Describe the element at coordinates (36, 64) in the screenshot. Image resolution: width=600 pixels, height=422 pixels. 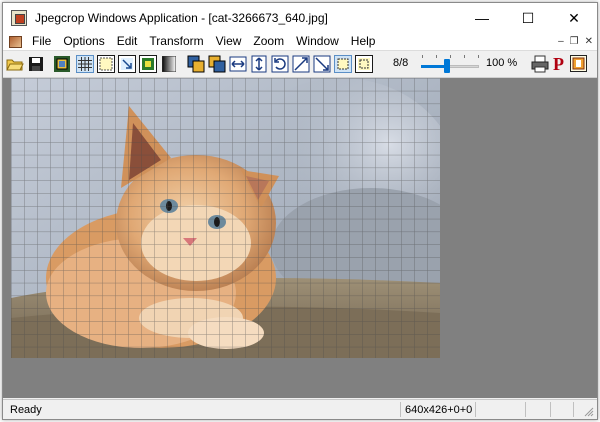
I see `save-disk-icon` at that location.